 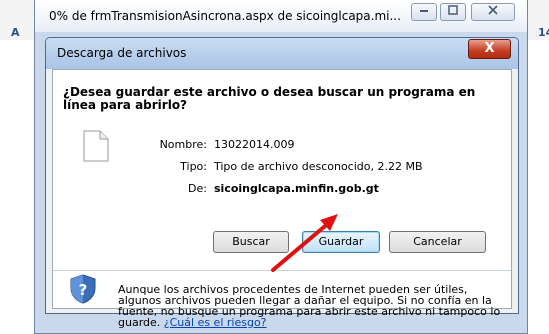 What do you see at coordinates (282, 270) in the screenshot?
I see `dialog-divider` at bounding box center [282, 270].